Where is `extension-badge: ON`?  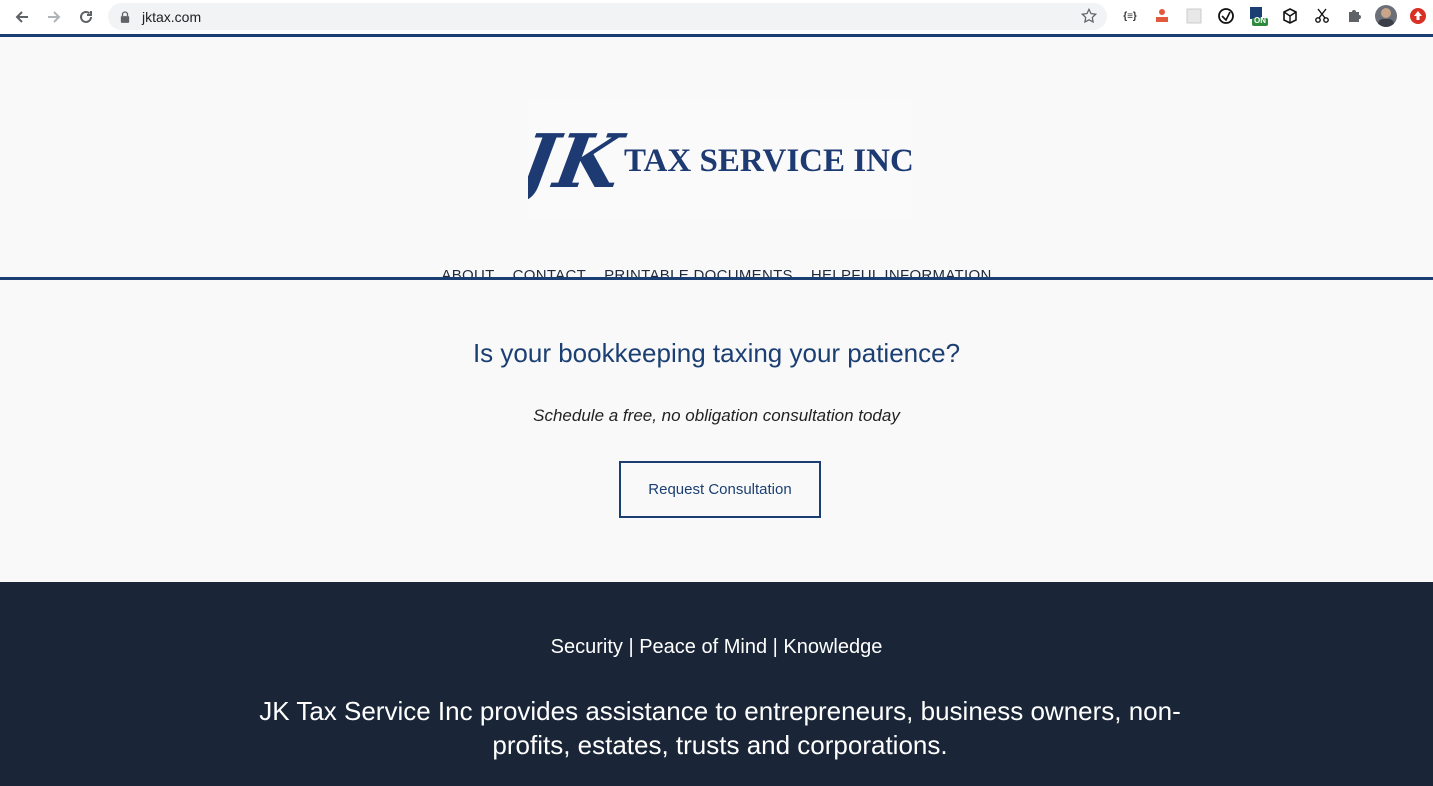
extension-badge: ON is located at coordinates (1260, 20).